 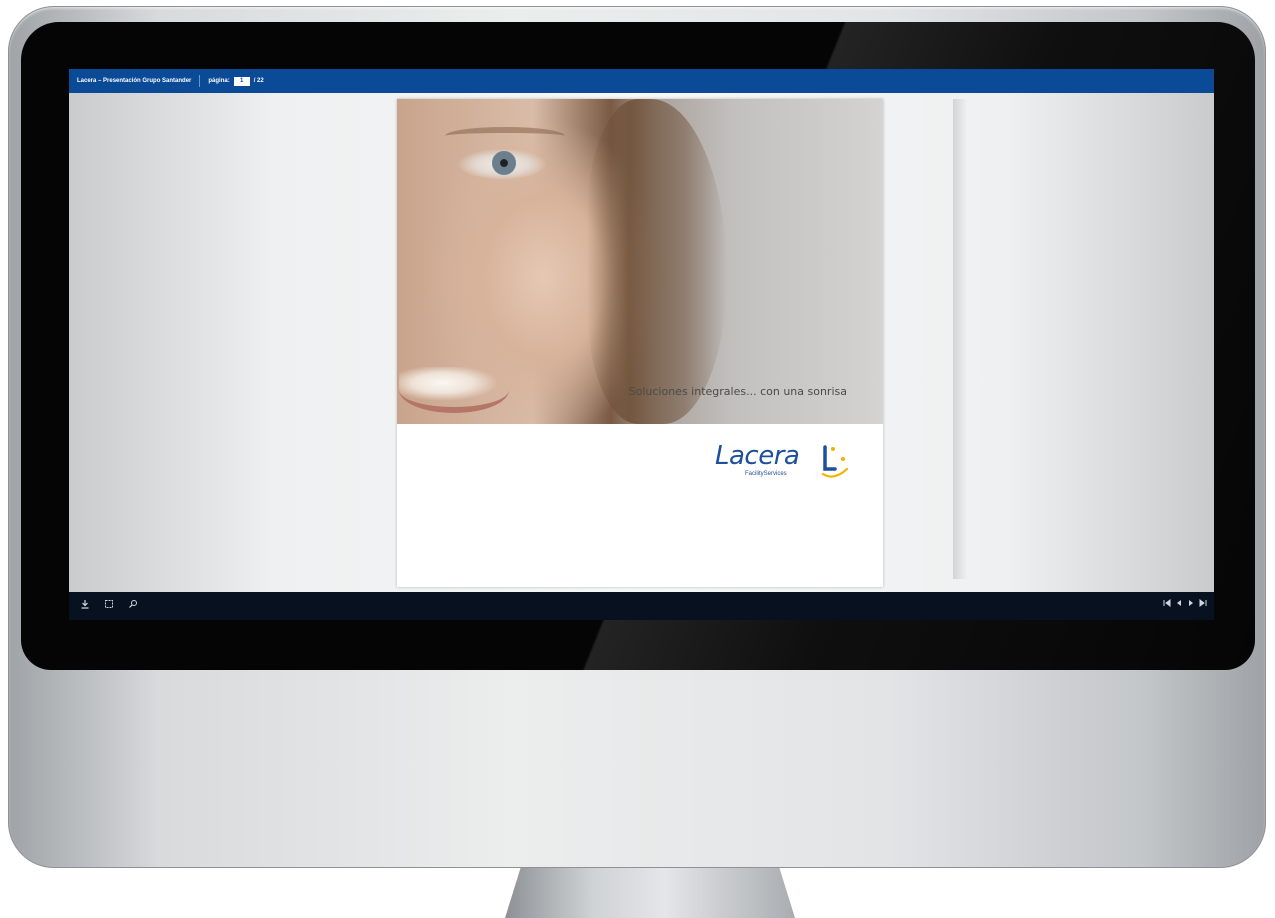 I want to click on company-logo: Lacera FacilityServices, so click(x=785, y=471).